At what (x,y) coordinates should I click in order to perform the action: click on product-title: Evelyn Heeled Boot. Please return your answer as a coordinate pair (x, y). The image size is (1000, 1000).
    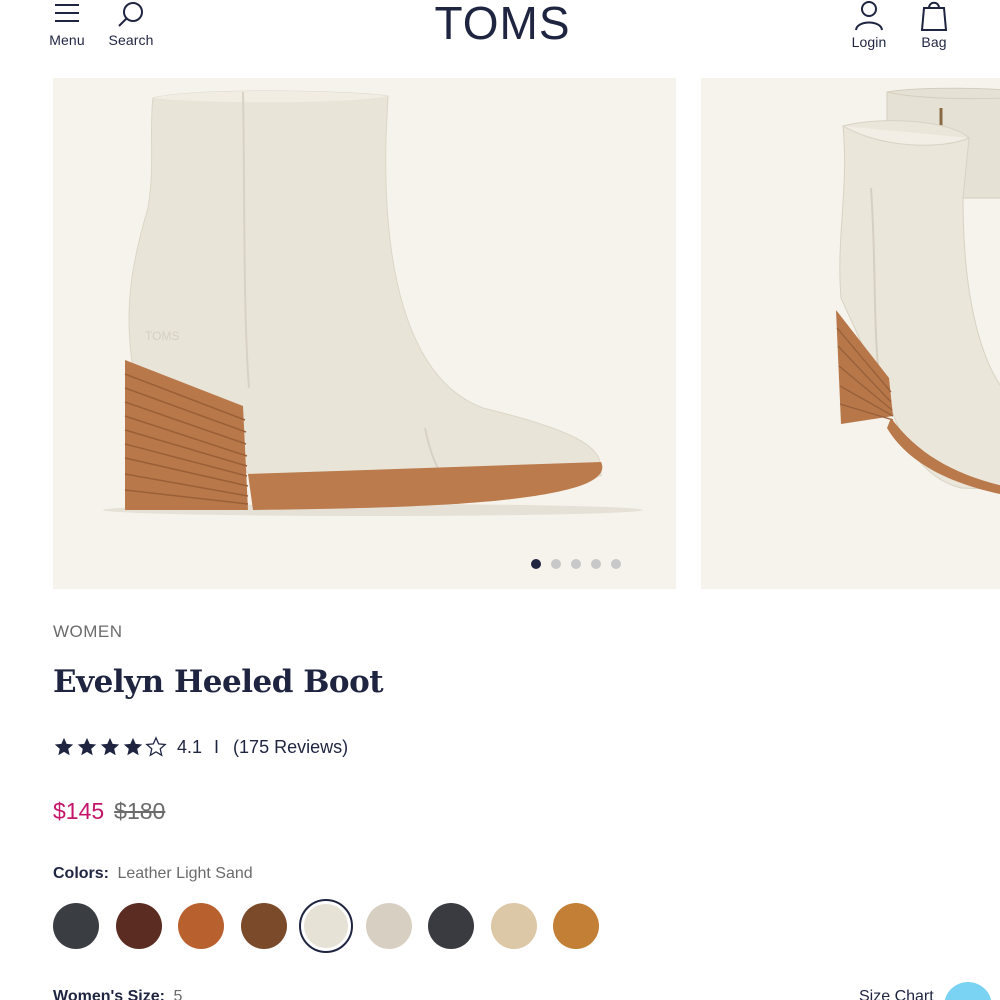
    Looking at the image, I should click on (218, 682).